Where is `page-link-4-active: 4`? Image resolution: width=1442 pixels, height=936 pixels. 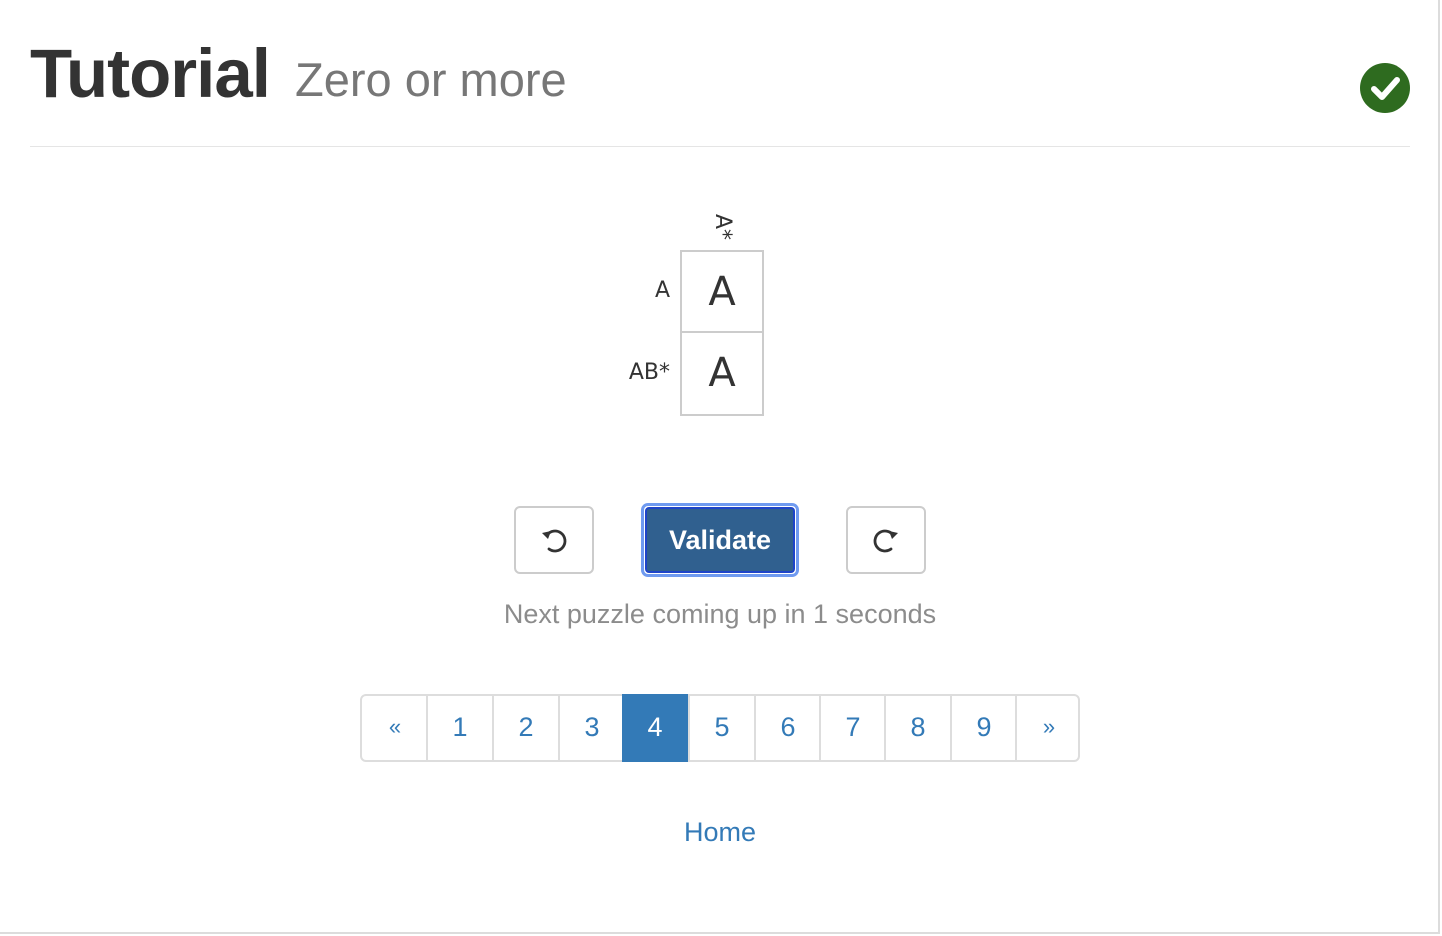 page-link-4-active: 4 is located at coordinates (655, 728).